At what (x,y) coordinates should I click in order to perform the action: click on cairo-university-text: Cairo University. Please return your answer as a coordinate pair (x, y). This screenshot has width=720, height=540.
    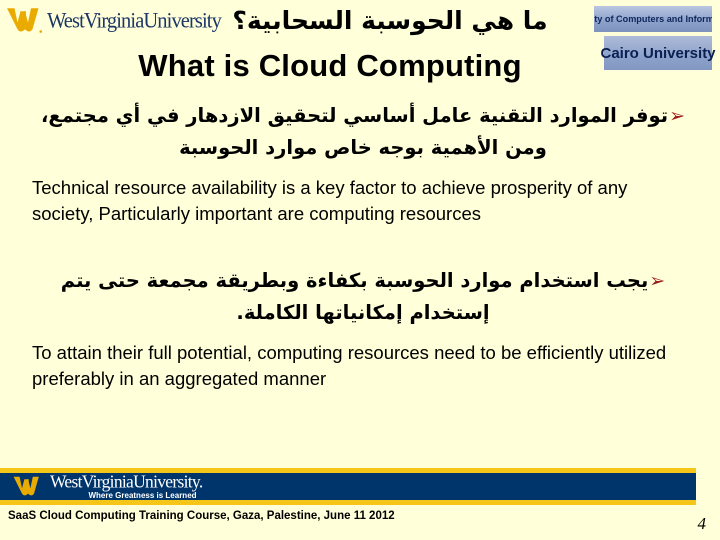
    Looking at the image, I should click on (658, 53).